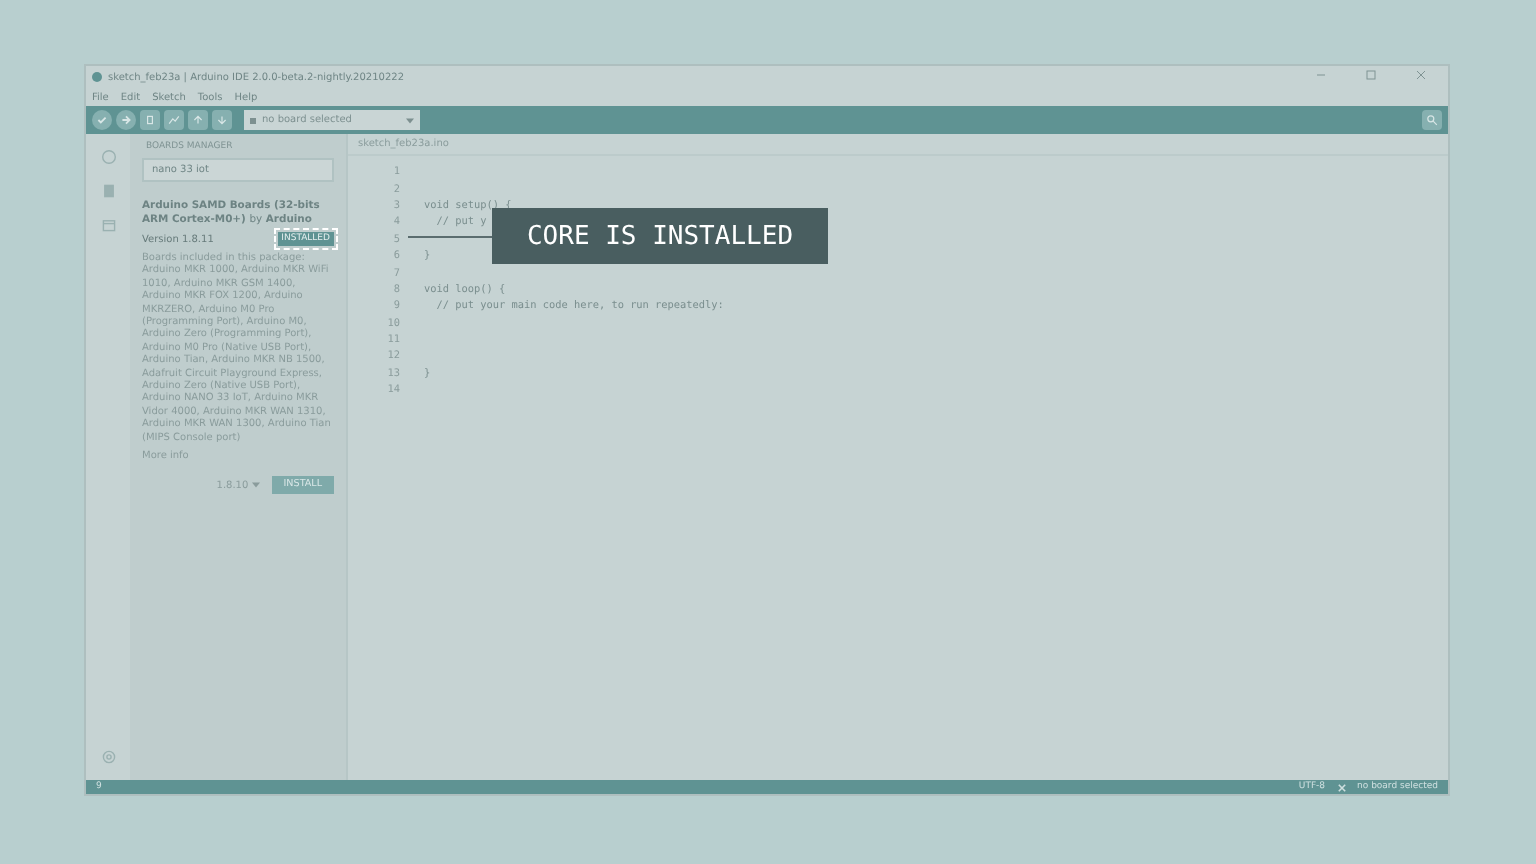 The width and height of the screenshot is (1536, 864). I want to click on serial-monitor-button, so click(1432, 120).